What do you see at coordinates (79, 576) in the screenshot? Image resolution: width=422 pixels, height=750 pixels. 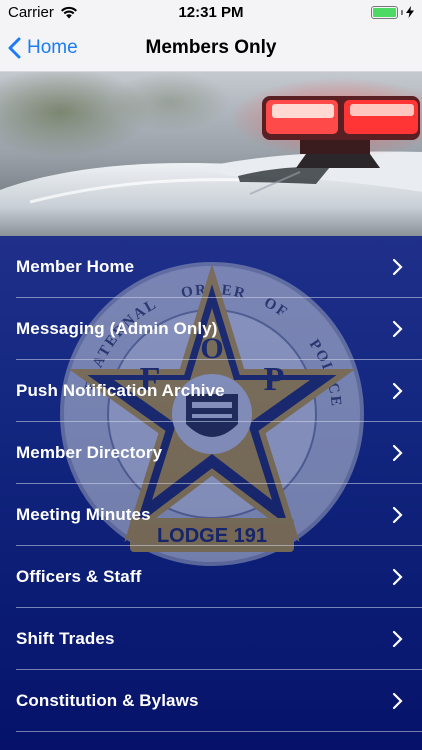 I see `menu-item-label: Officers & Staff` at bounding box center [79, 576].